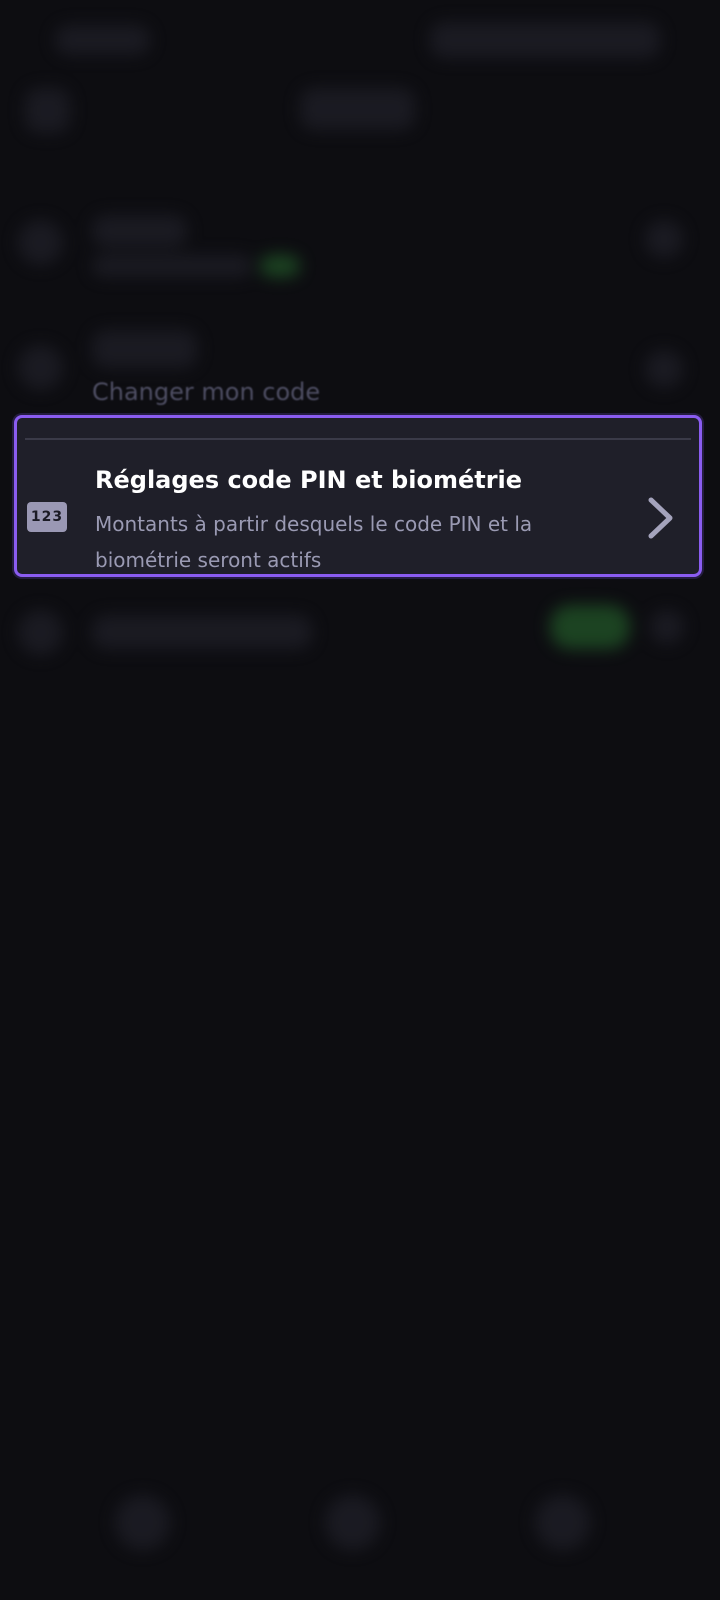 Image resolution: width=720 pixels, height=1600 pixels. What do you see at coordinates (40, 367) in the screenshot?
I see `row2-icon-blob` at bounding box center [40, 367].